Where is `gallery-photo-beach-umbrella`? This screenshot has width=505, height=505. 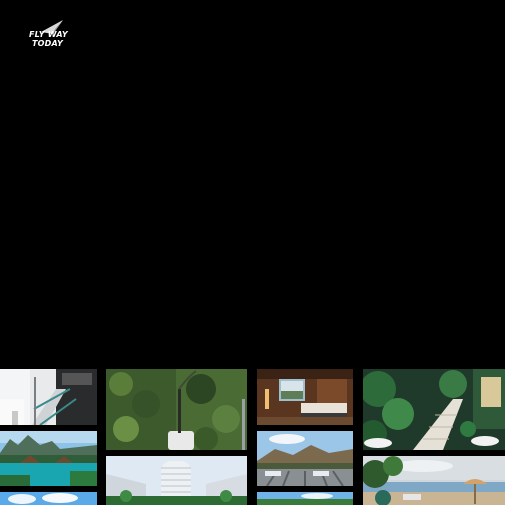
gallery-photo-beach-umbrella is located at coordinates (434, 480).